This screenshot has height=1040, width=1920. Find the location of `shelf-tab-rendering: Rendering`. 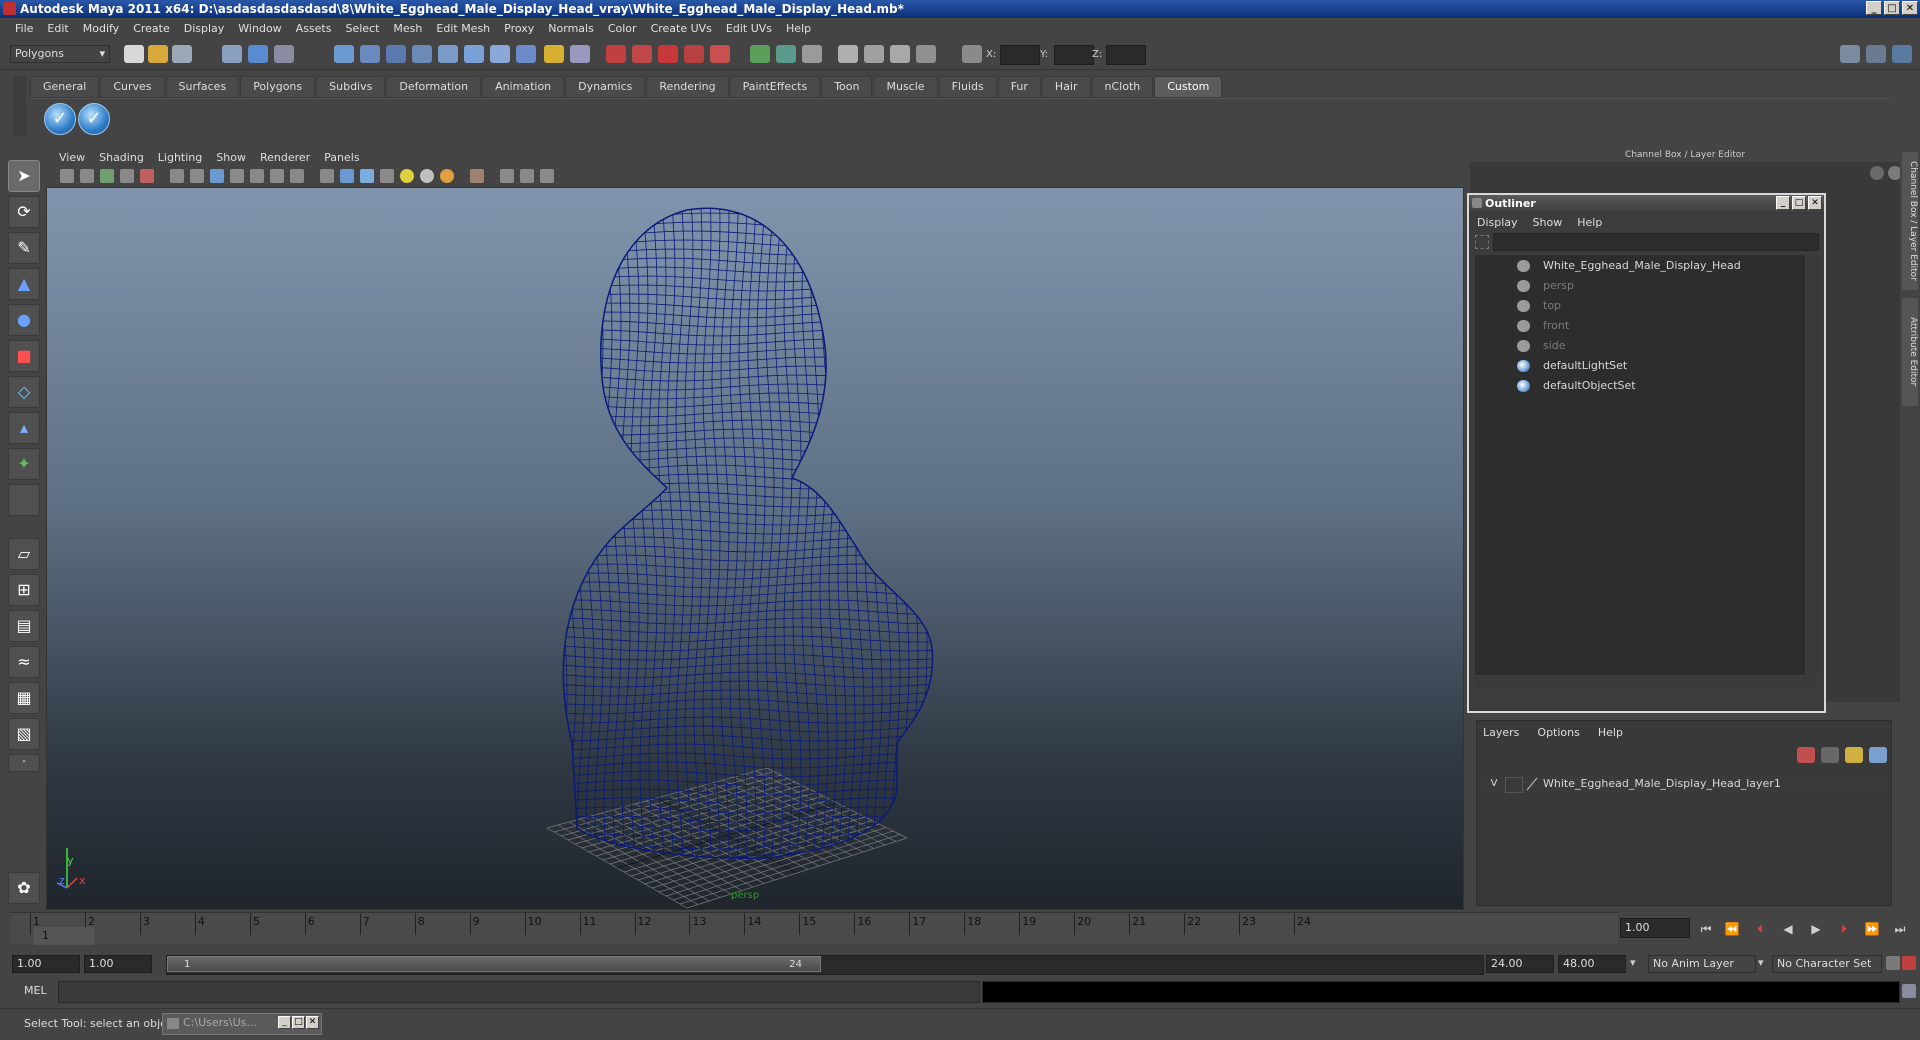

shelf-tab-rendering: Rendering is located at coordinates (687, 87).